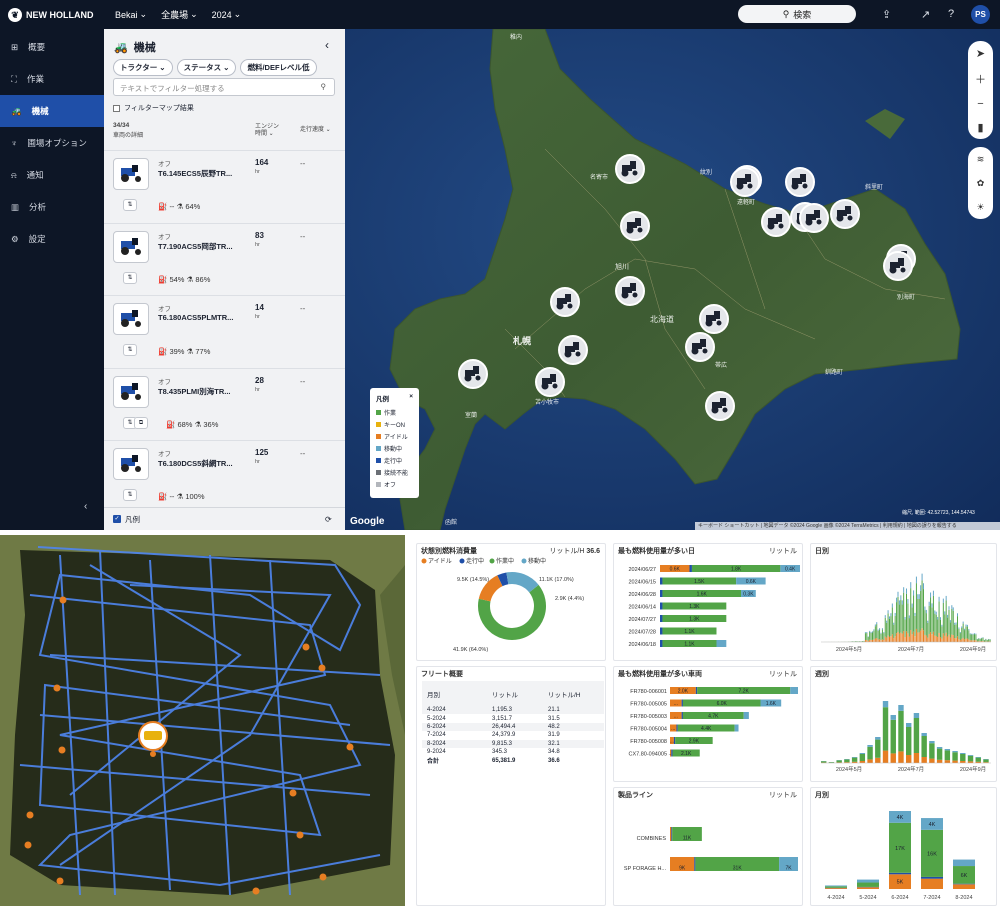 The width and height of the screenshot is (1000, 906). Describe the element at coordinates (116, 108) in the screenshot. I see `checkbox` at that location.